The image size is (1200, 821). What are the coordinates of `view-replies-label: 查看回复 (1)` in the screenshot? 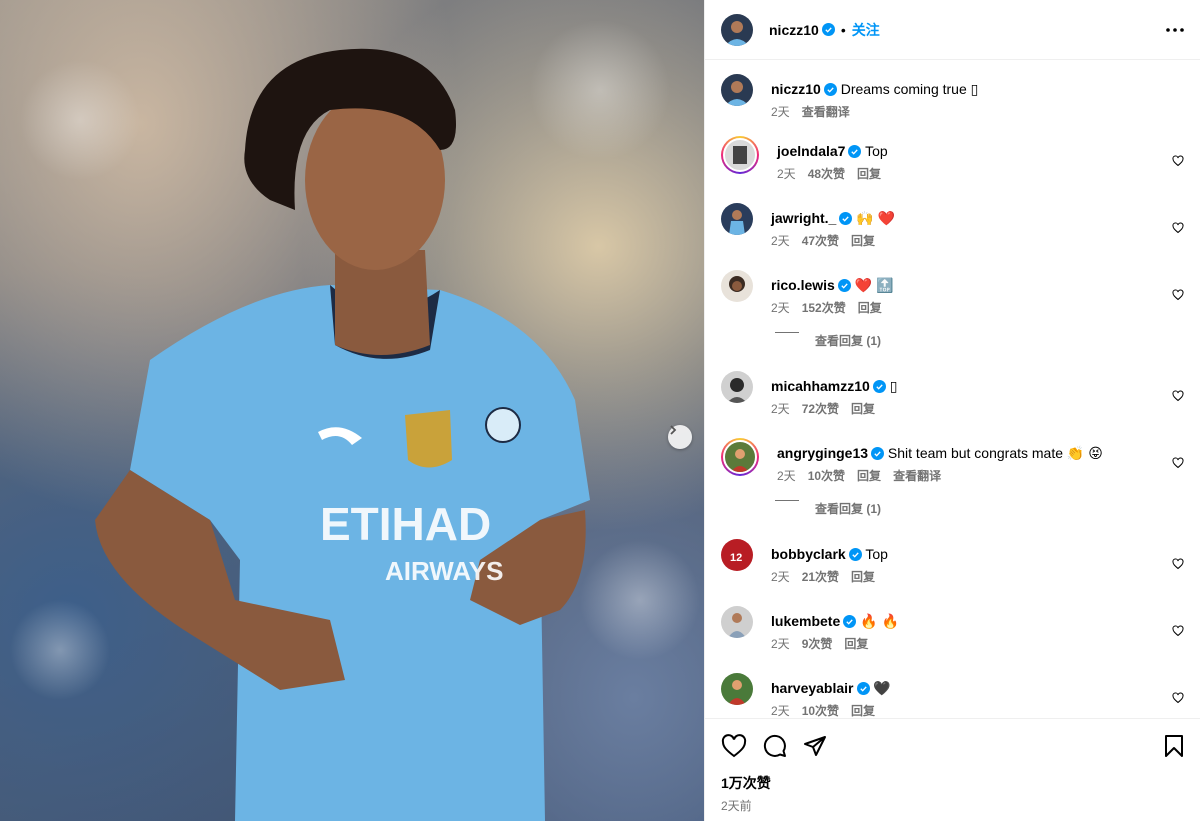 It's located at (848, 509).